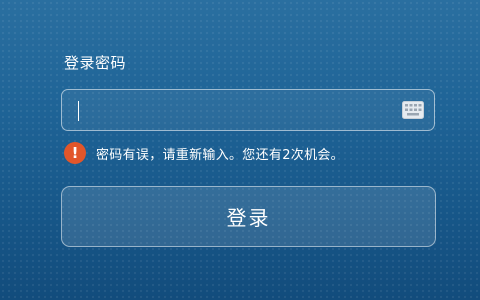  I want to click on text-caret, so click(78, 111).